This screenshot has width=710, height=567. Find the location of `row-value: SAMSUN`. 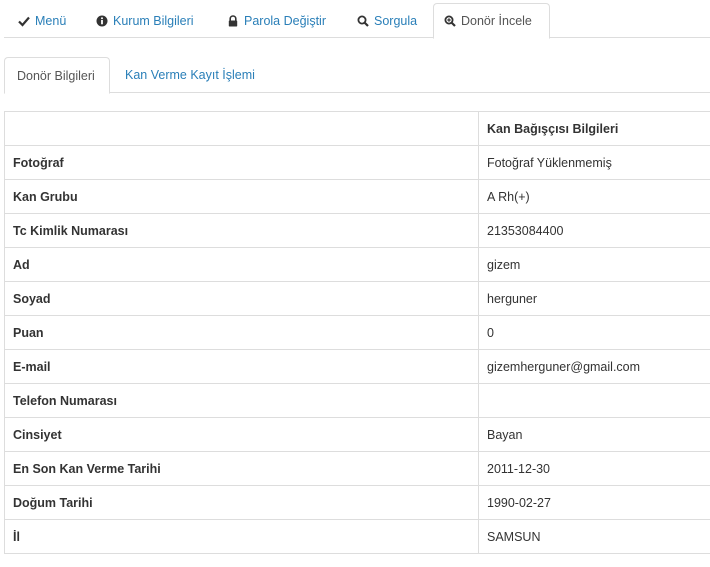

row-value: SAMSUN is located at coordinates (594, 536).